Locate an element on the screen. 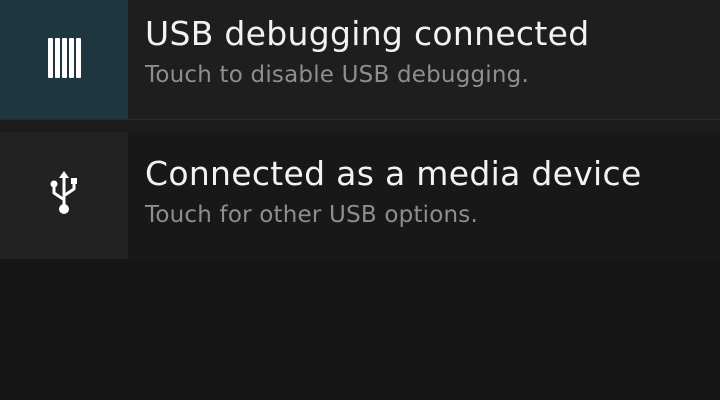 The image size is (720, 400). usb-icon is located at coordinates (63, 192).